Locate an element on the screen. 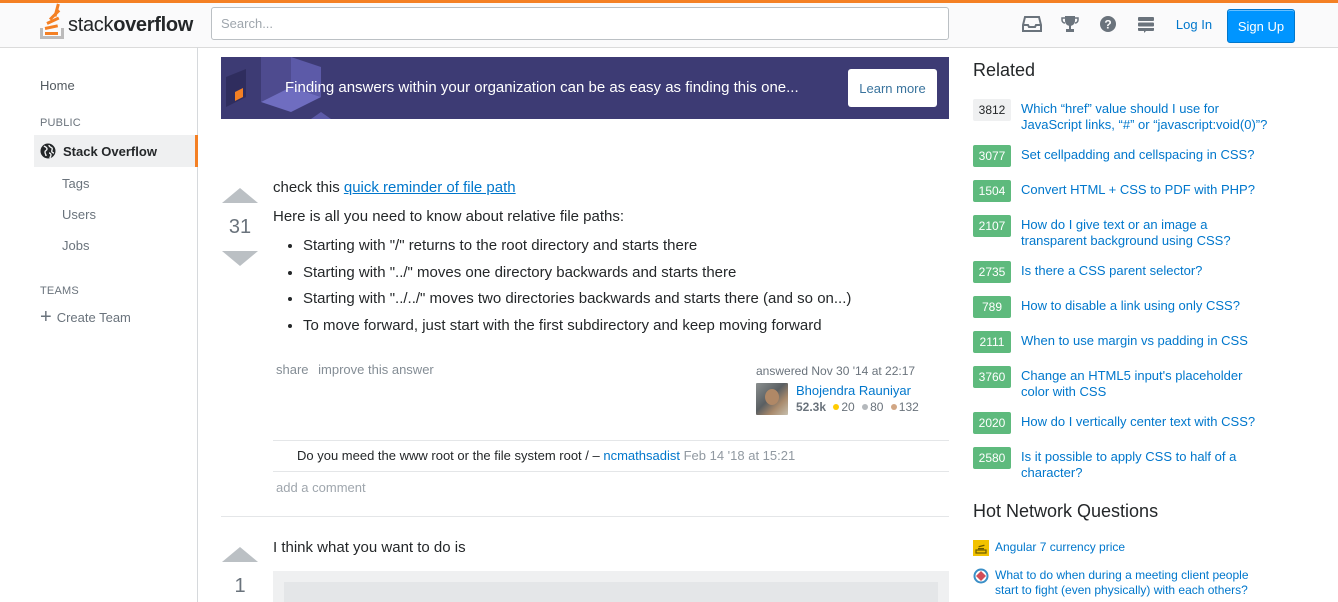  related-score: 3077 is located at coordinates (992, 156).